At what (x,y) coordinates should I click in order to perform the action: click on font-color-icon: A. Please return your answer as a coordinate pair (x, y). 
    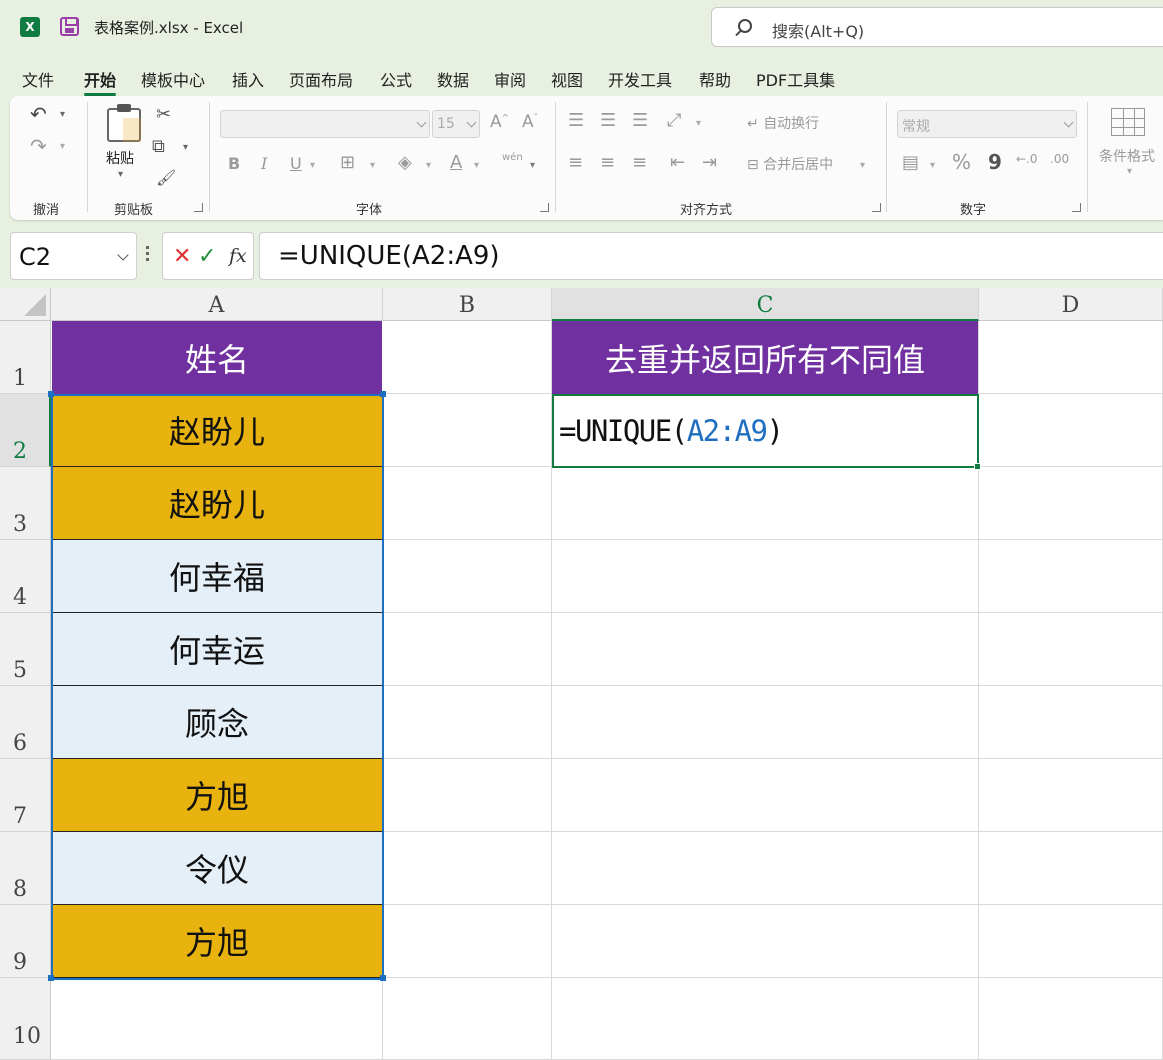
    Looking at the image, I should click on (456, 162).